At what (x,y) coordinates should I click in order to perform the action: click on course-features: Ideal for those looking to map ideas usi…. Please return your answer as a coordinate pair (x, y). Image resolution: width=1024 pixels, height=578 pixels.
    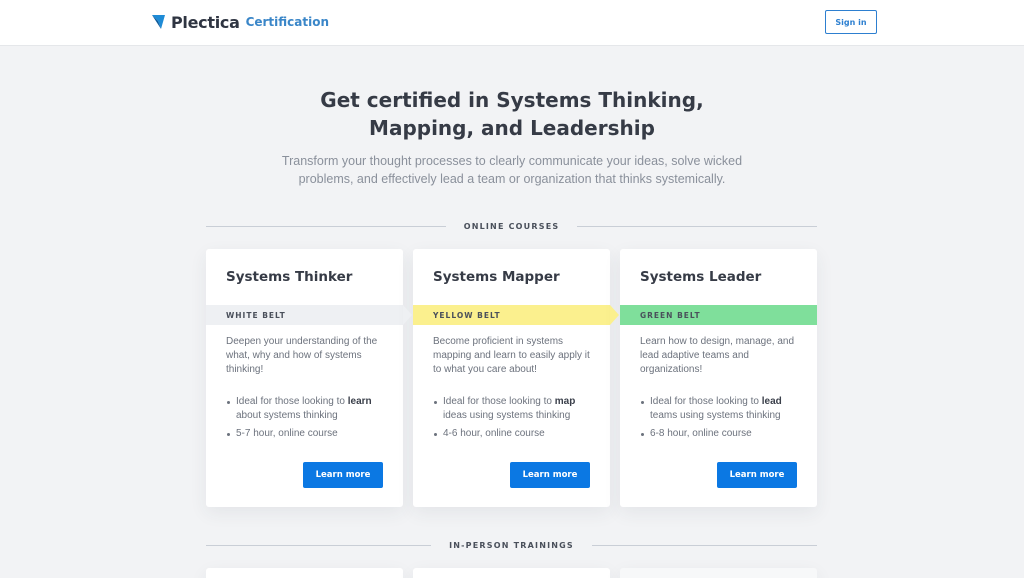
    Looking at the image, I should click on (515, 420).